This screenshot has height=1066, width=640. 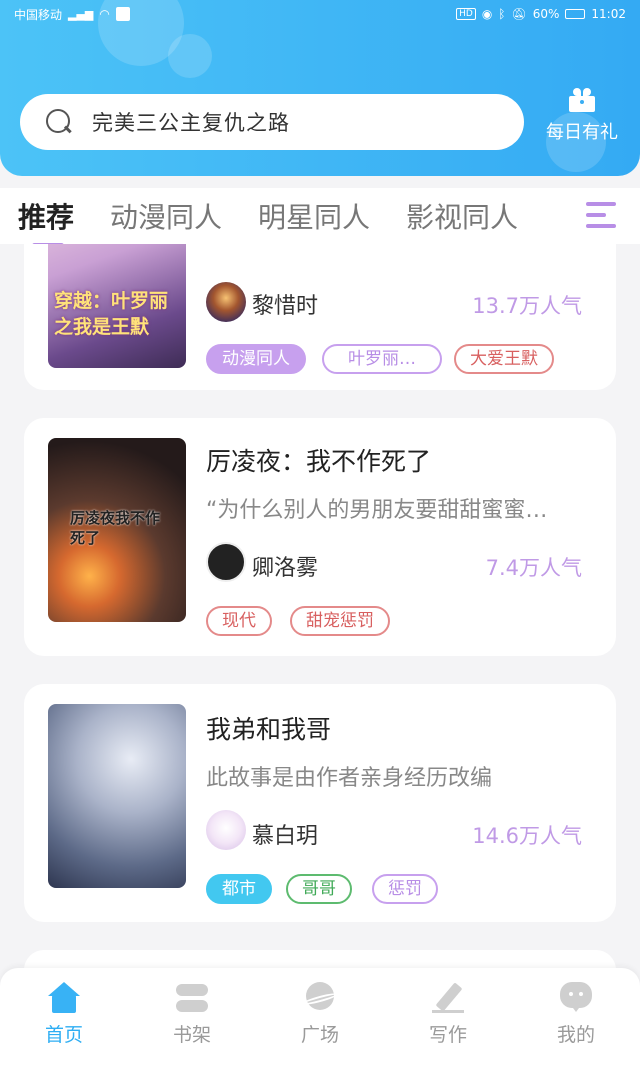 I want to click on clock: 11:02, so click(x=608, y=14).